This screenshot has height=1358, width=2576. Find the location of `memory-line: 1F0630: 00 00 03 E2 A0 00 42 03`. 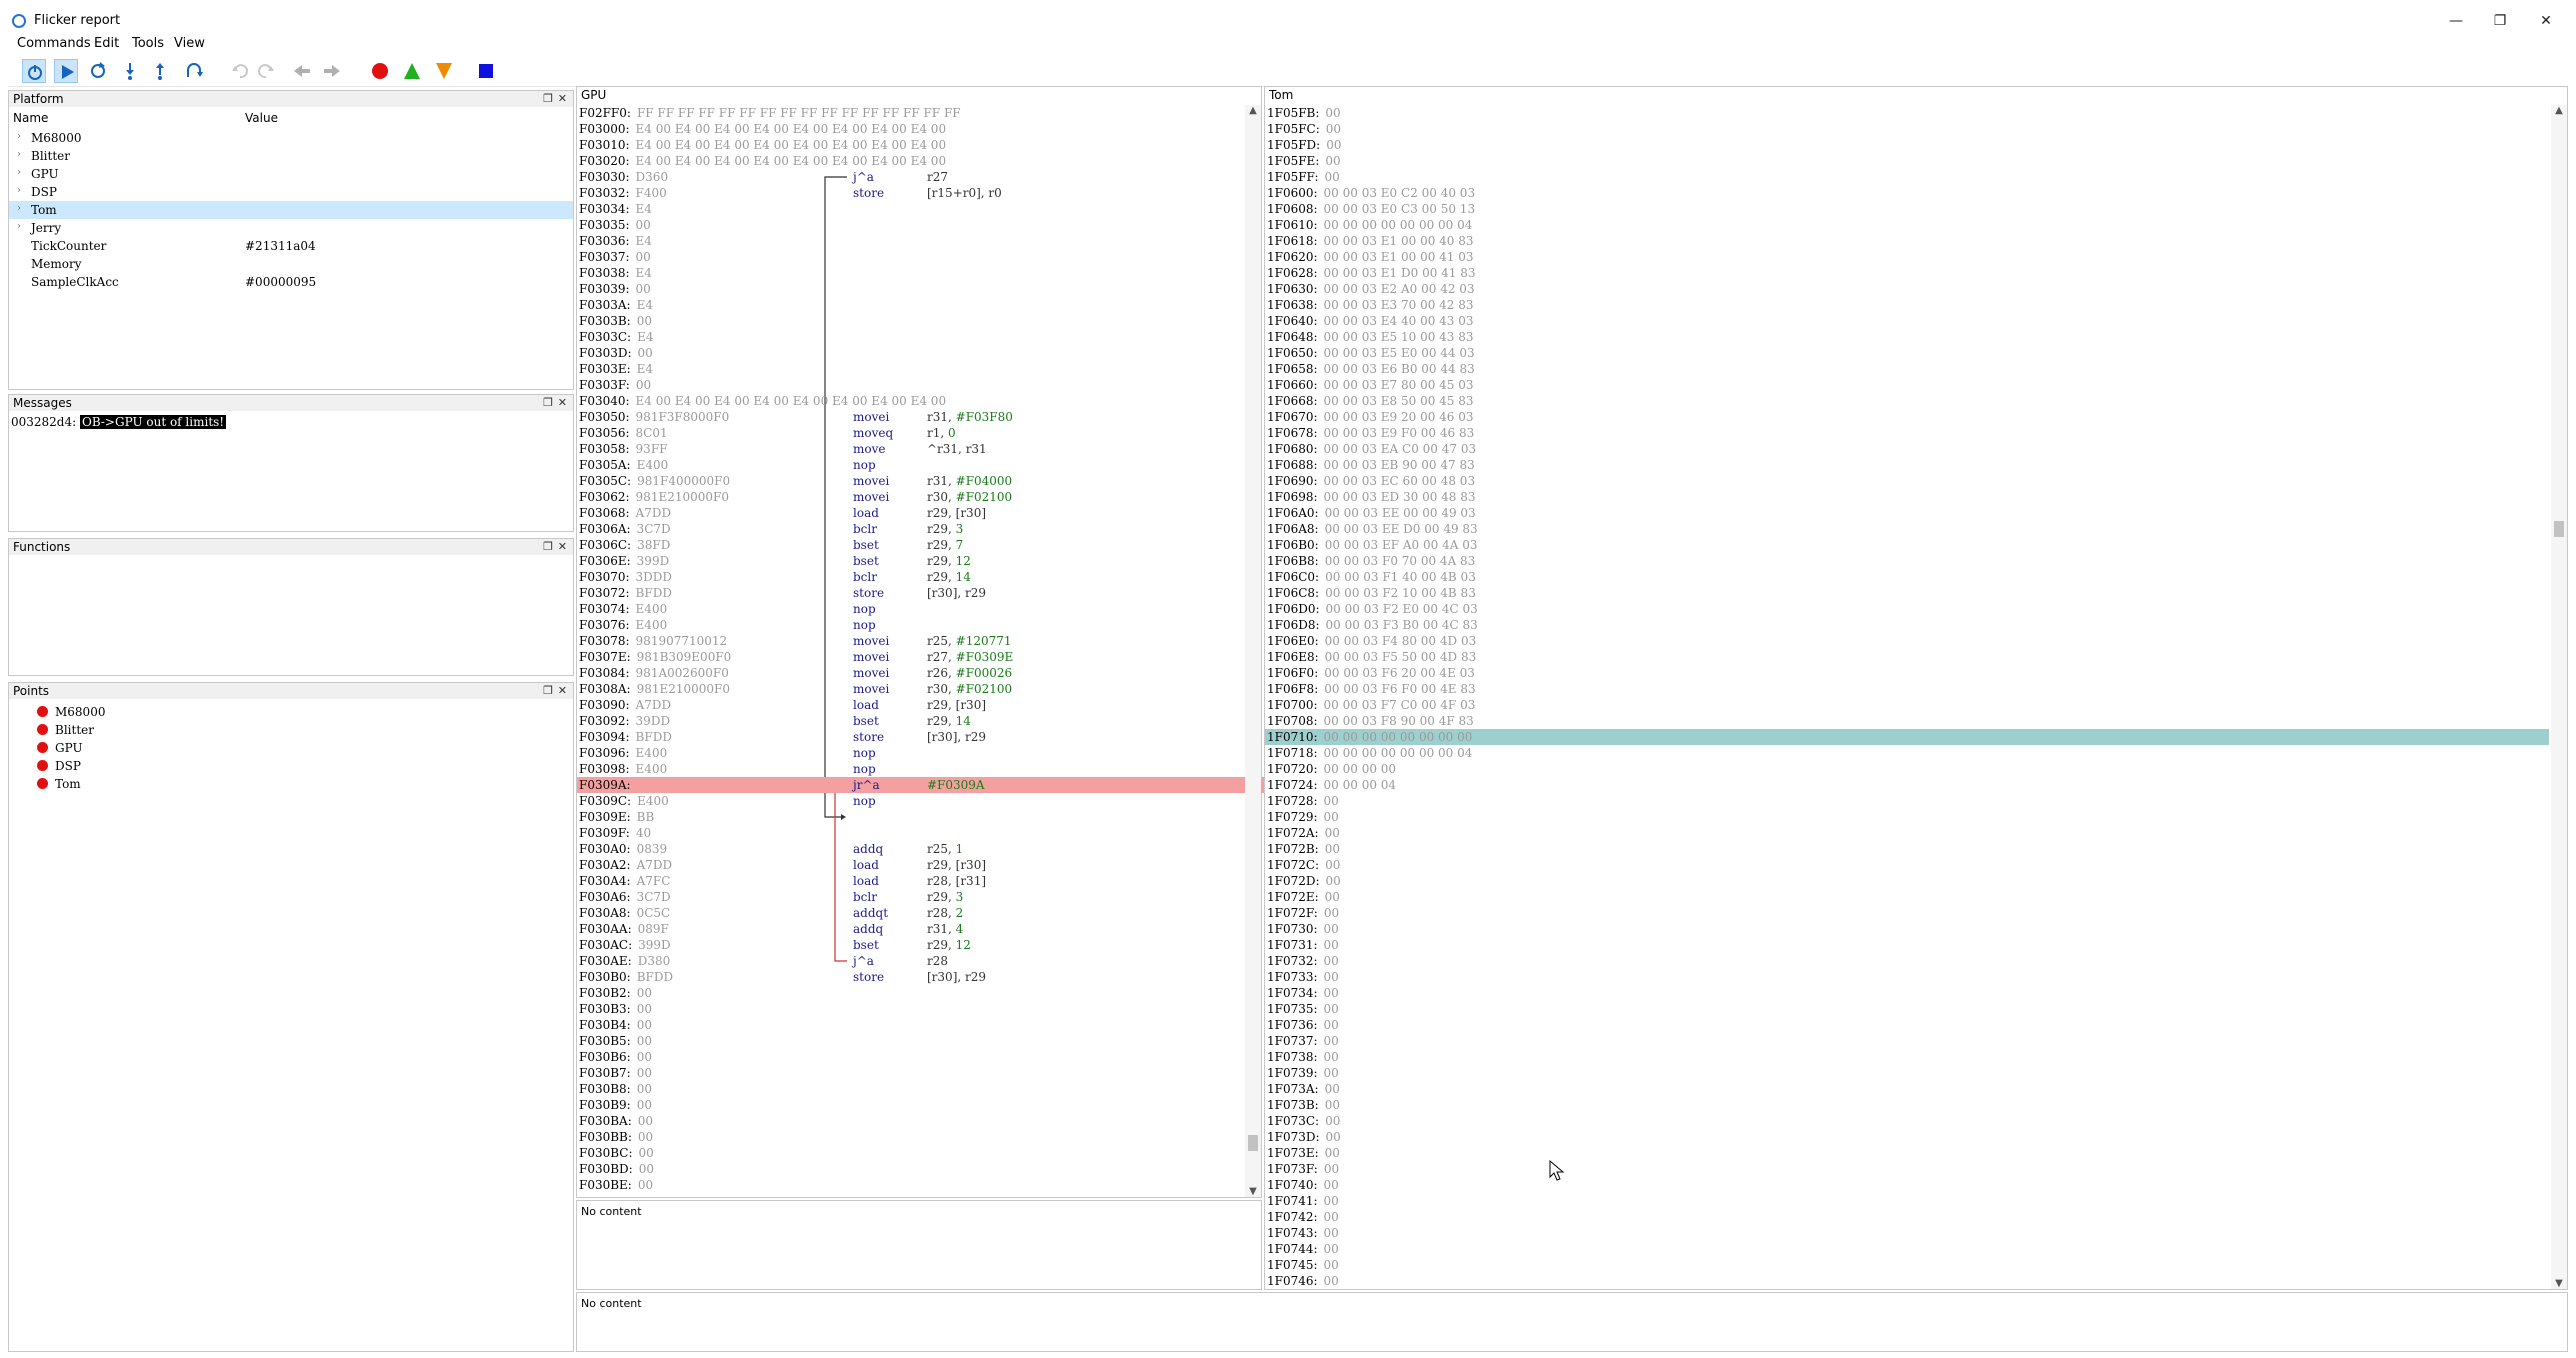

memory-line: 1F0630: 00 00 03 E2 A0 00 42 03 is located at coordinates (1371, 289).